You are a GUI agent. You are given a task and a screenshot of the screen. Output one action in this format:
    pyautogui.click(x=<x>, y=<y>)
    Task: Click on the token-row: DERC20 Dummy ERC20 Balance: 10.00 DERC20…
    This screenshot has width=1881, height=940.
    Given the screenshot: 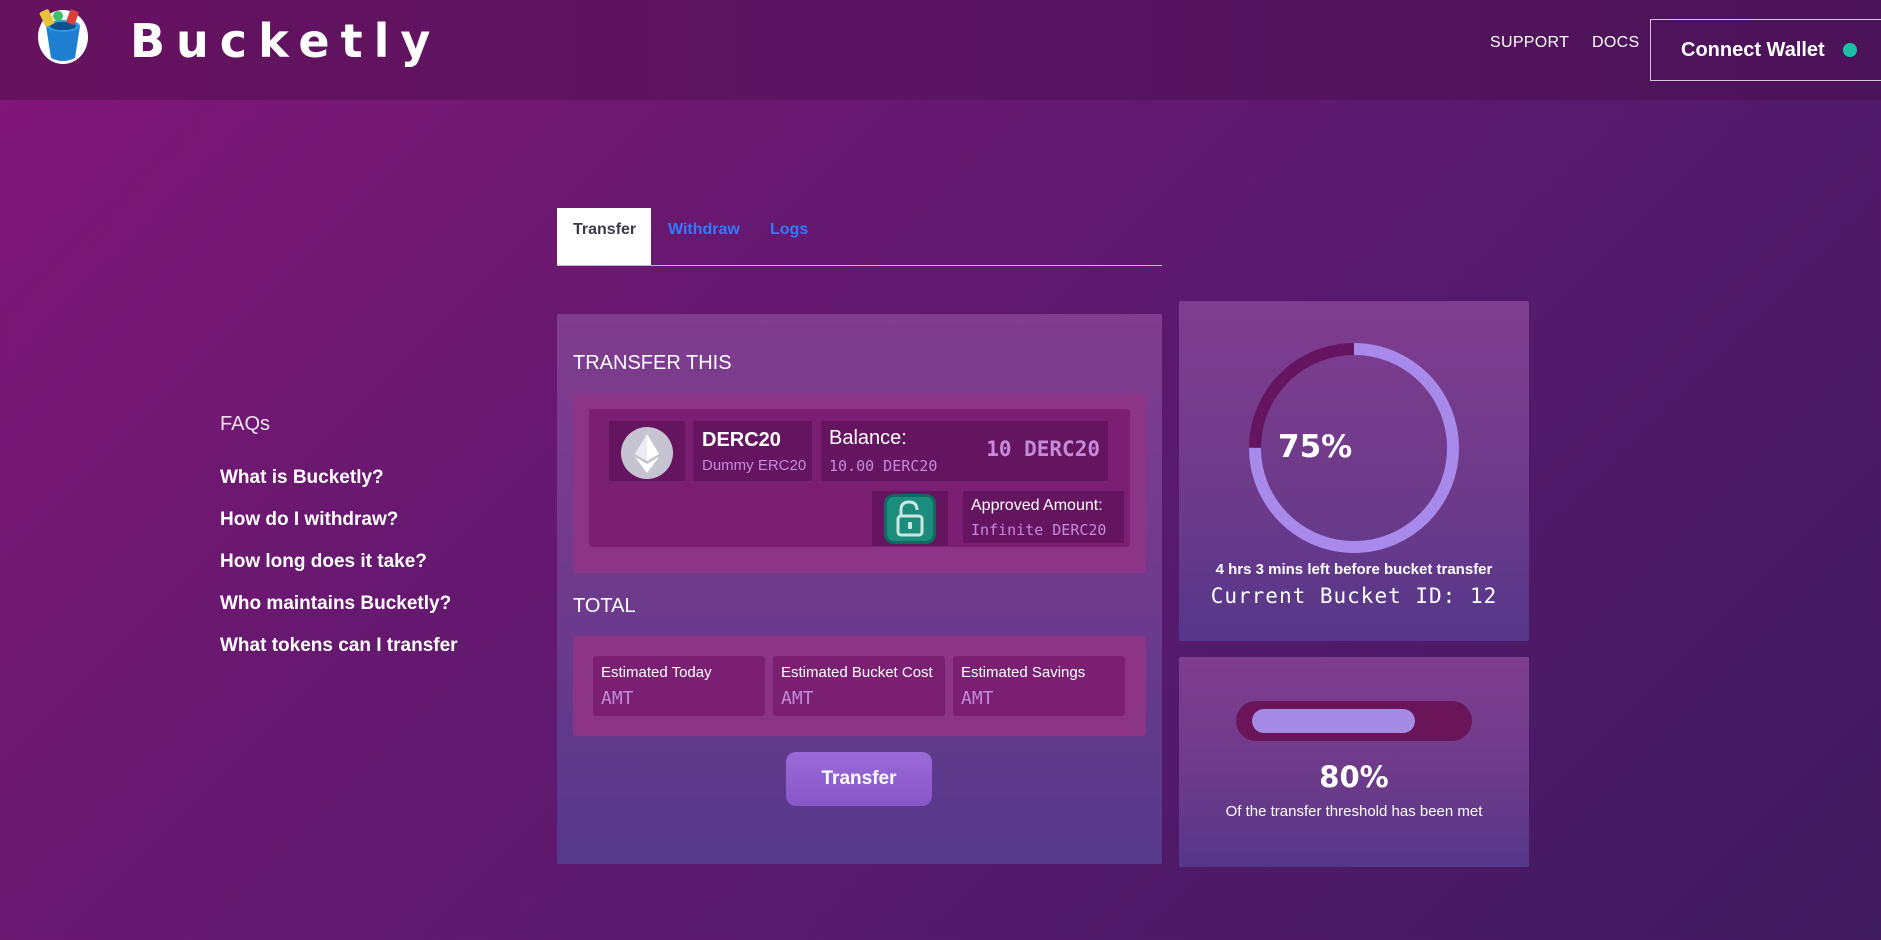 What is the action you would take?
    pyautogui.click(x=859, y=478)
    